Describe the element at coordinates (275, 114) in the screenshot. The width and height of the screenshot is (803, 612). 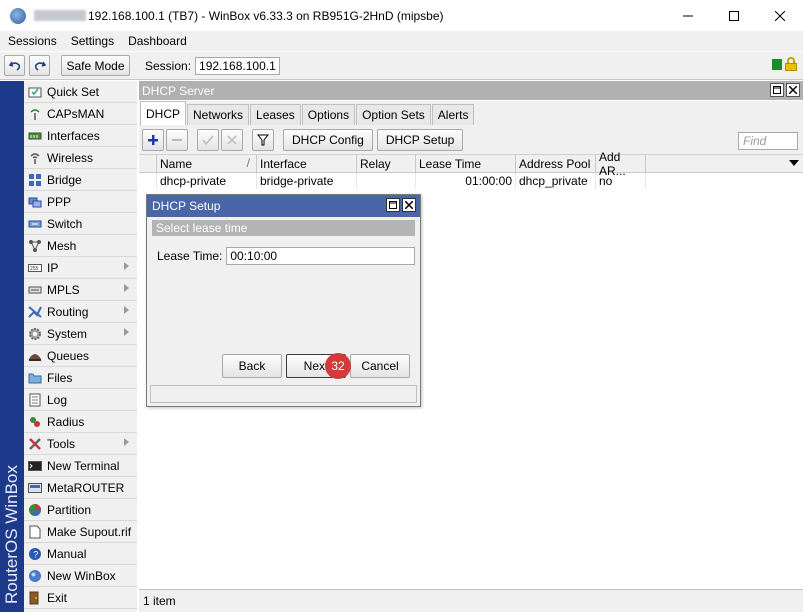
I see `tab-leases: Leases` at that location.